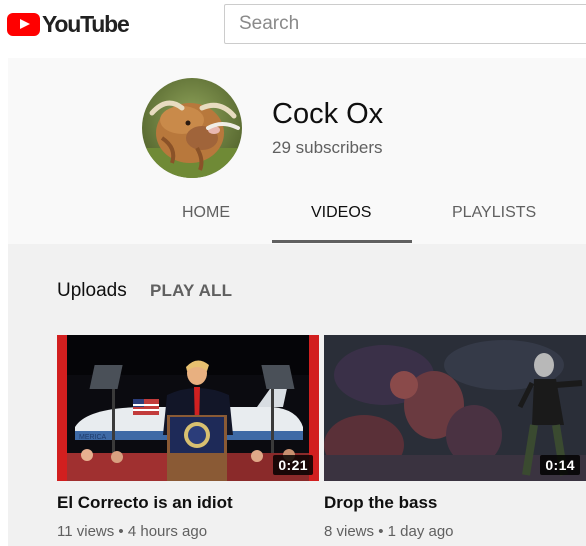 The height and width of the screenshot is (546, 586). Describe the element at coordinates (92, 290) in the screenshot. I see `uploads-heading: Uploads` at that location.